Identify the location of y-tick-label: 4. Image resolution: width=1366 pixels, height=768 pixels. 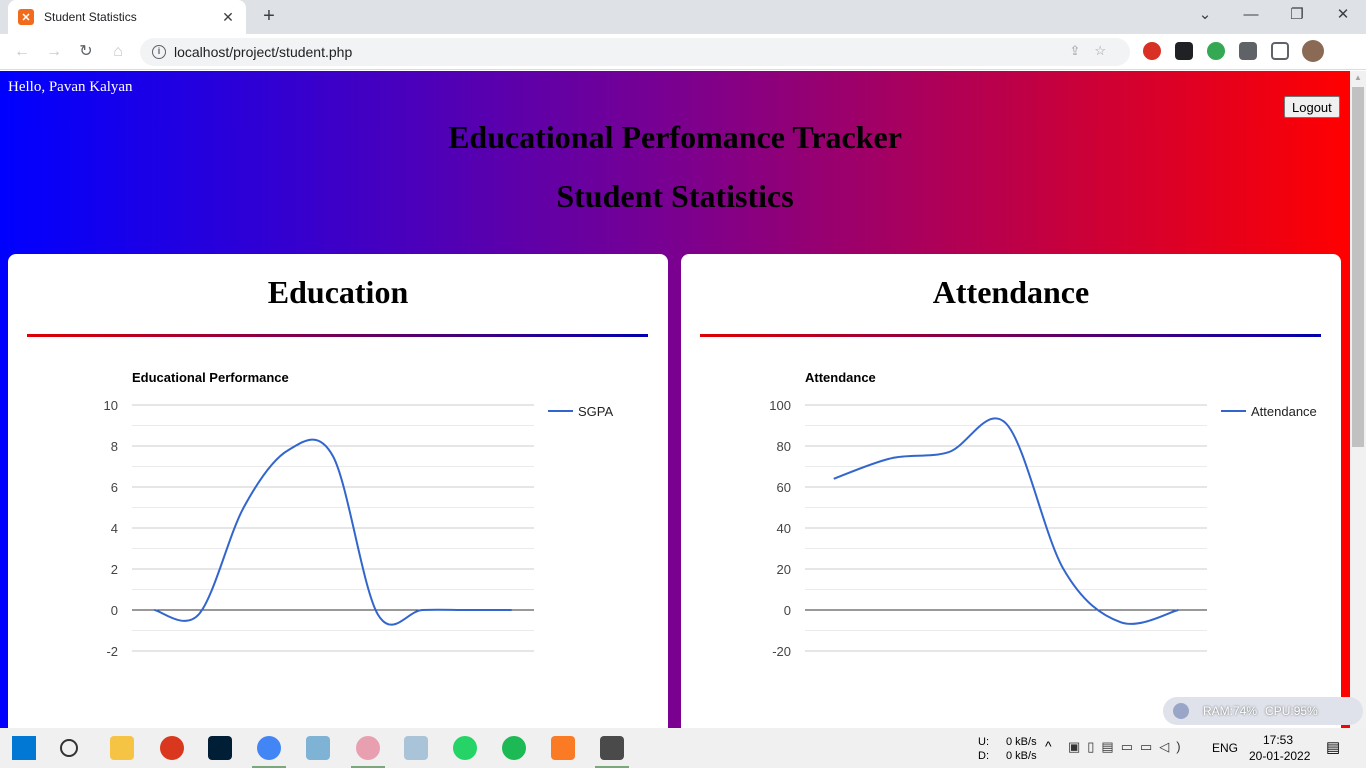
(114, 528).